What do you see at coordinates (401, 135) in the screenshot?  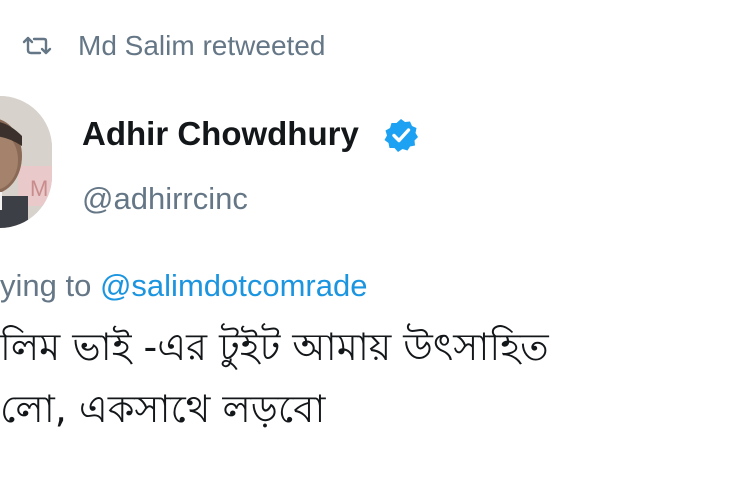 I see `verified-badge-icon` at bounding box center [401, 135].